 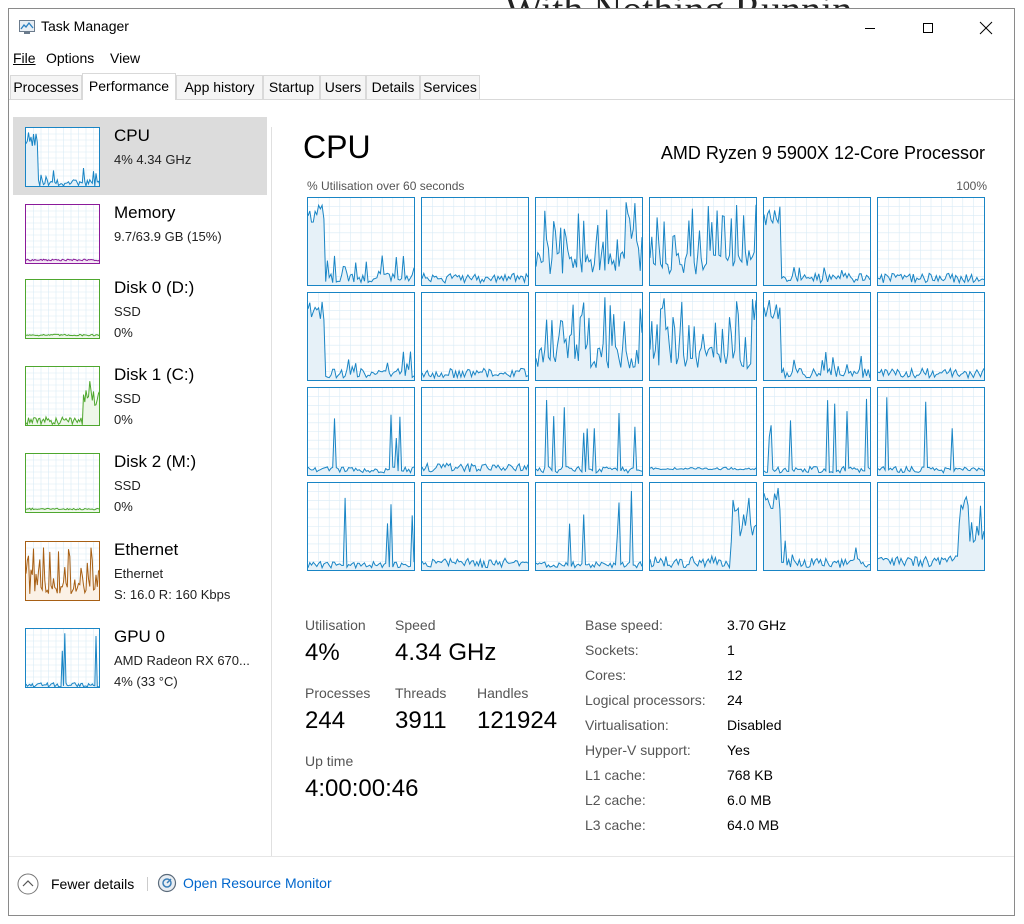 I want to click on sidebar-item-memory: Memory 9.7/63.9 GB (15%), so click(x=140, y=233).